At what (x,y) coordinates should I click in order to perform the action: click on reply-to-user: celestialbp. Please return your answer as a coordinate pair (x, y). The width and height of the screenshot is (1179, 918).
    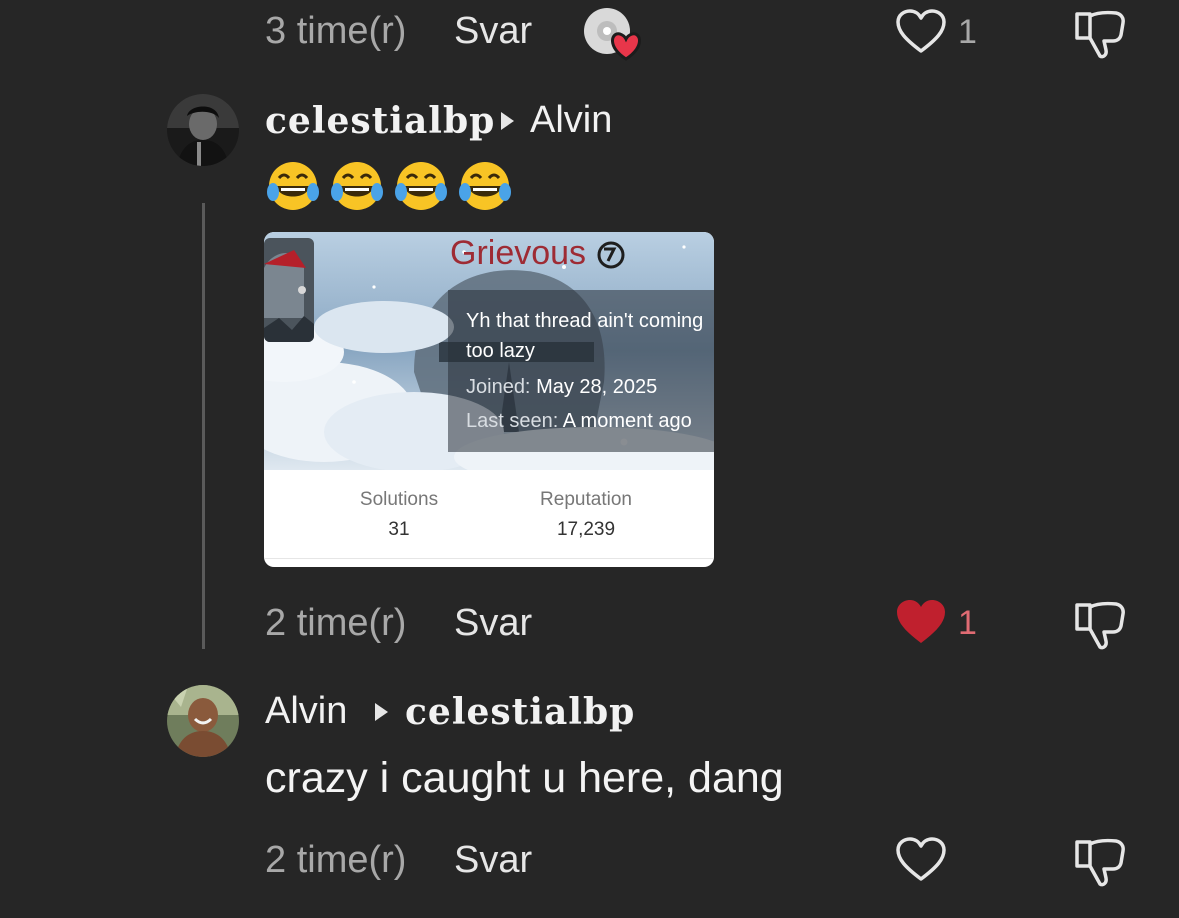
    Looking at the image, I should click on (520, 712).